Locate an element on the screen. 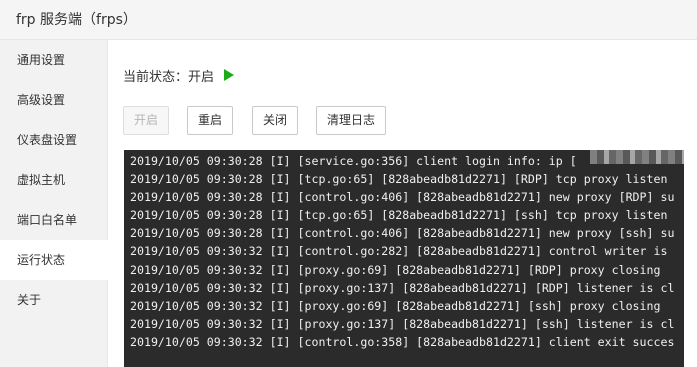  sidebar-item-about: 关于 is located at coordinates (54, 300).